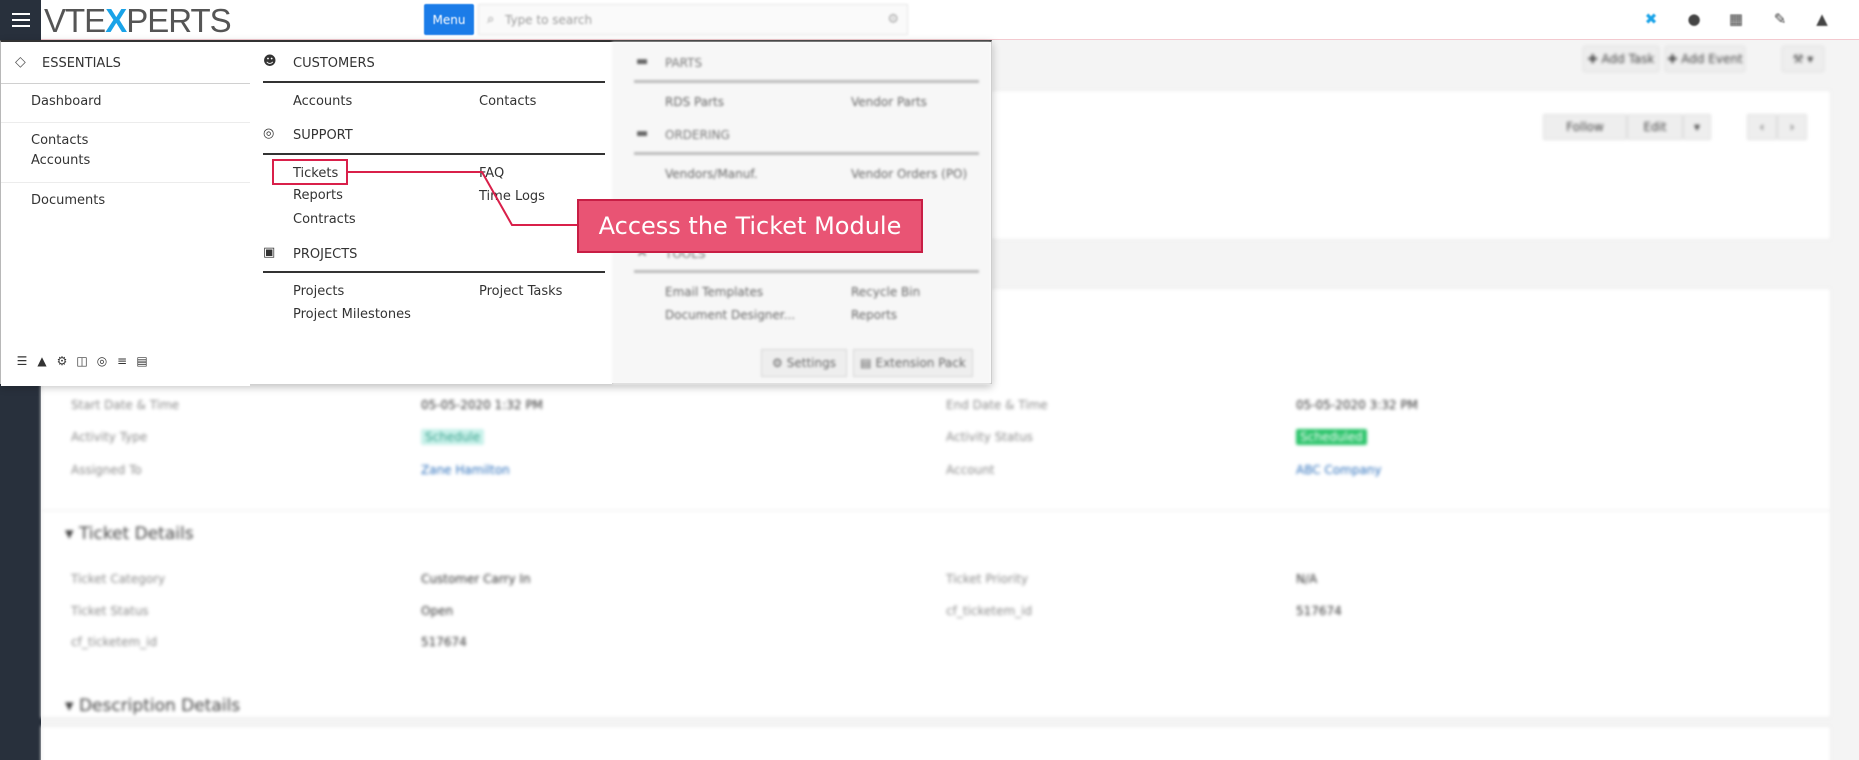 This screenshot has height=760, width=1859. What do you see at coordinates (434, 82) in the screenshot?
I see `customers-rule` at bounding box center [434, 82].